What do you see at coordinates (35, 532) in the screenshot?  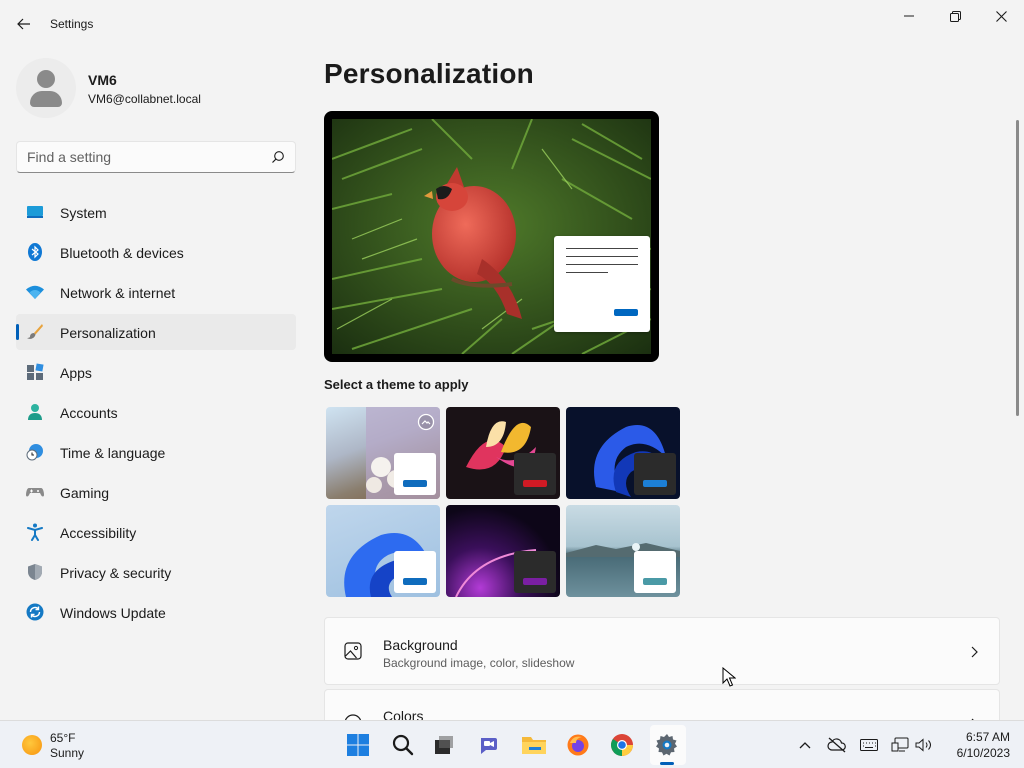 I see `accessibility-icon` at bounding box center [35, 532].